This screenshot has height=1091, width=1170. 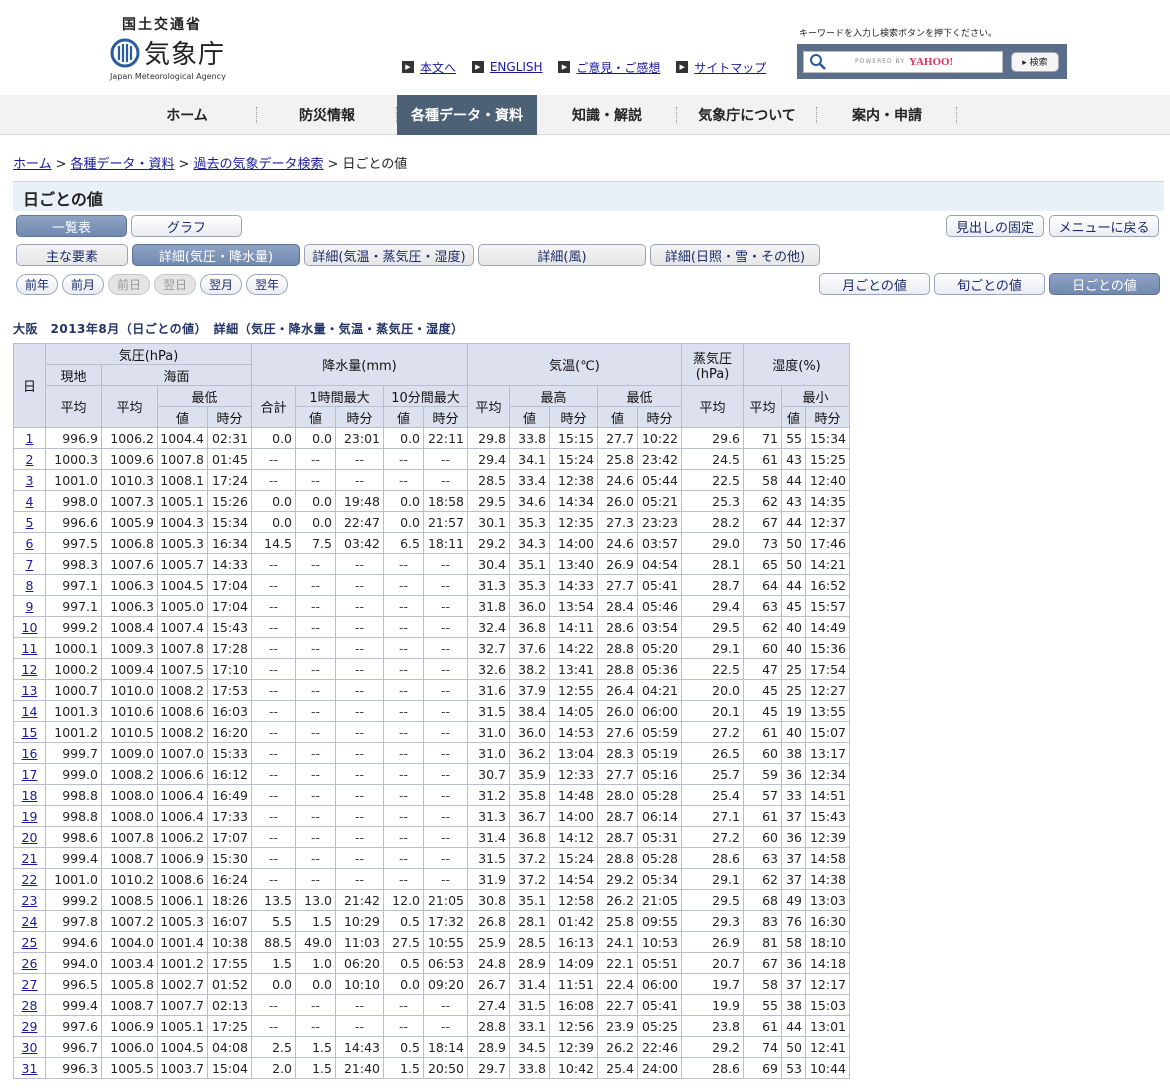 What do you see at coordinates (562, 255) in the screenshot?
I see `element-wind-button: 詳細(風)` at bounding box center [562, 255].